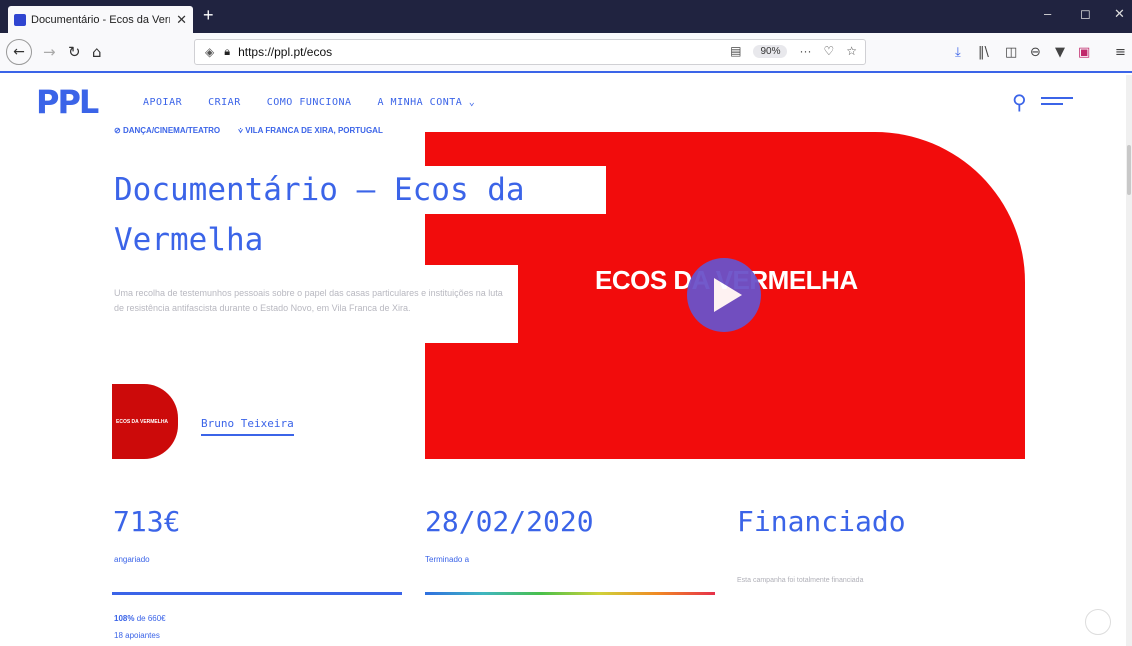  What do you see at coordinates (49, 52) in the screenshot?
I see `forward-button: →` at bounding box center [49, 52].